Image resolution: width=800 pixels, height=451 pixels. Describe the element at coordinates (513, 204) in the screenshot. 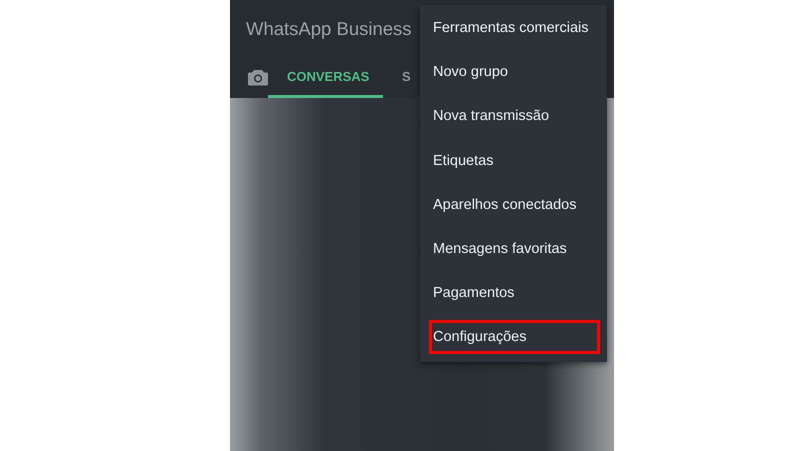

I see `menu-item: Aparelhos conectados` at that location.